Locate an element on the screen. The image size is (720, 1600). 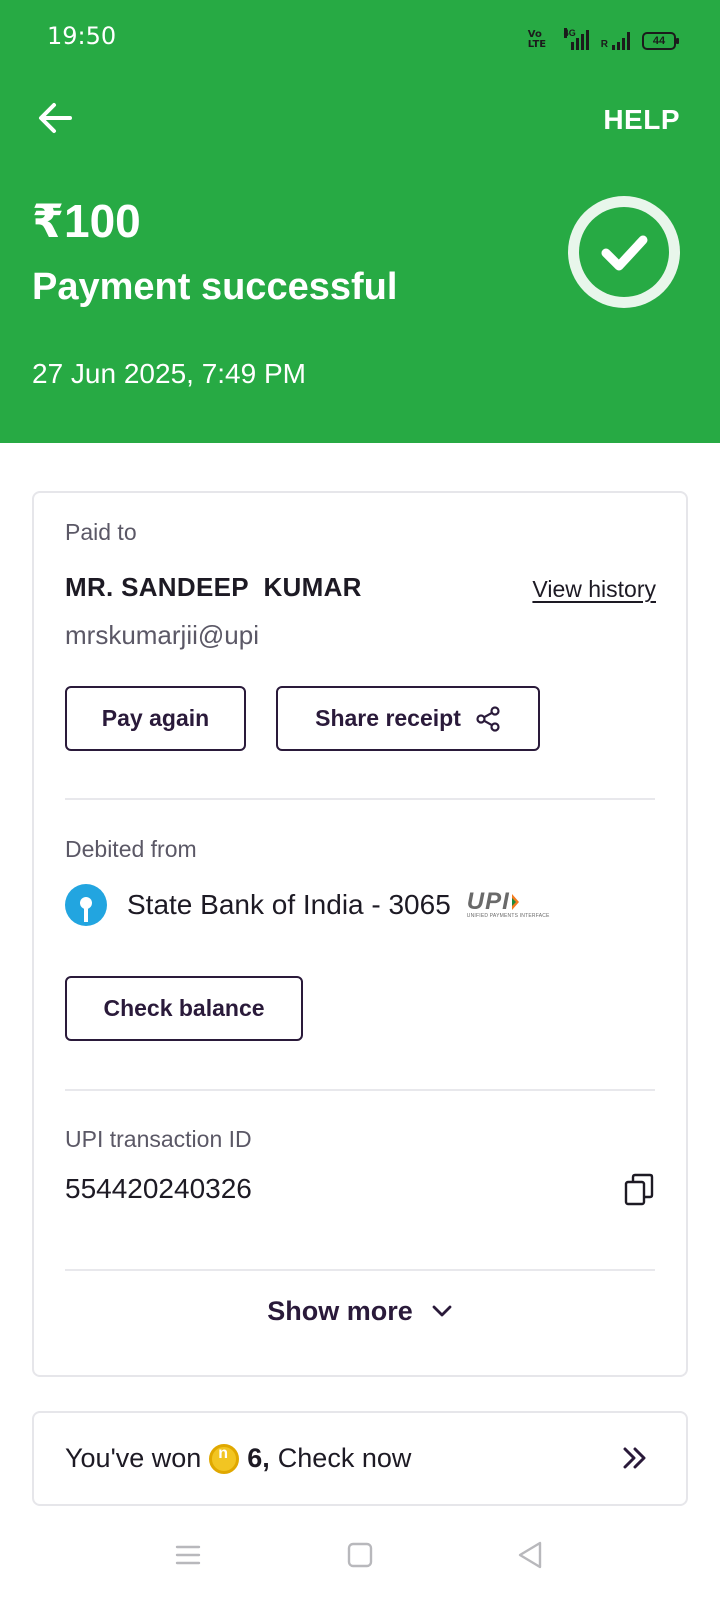
upi-logo-text: UPI is located at coordinates (488, 901).